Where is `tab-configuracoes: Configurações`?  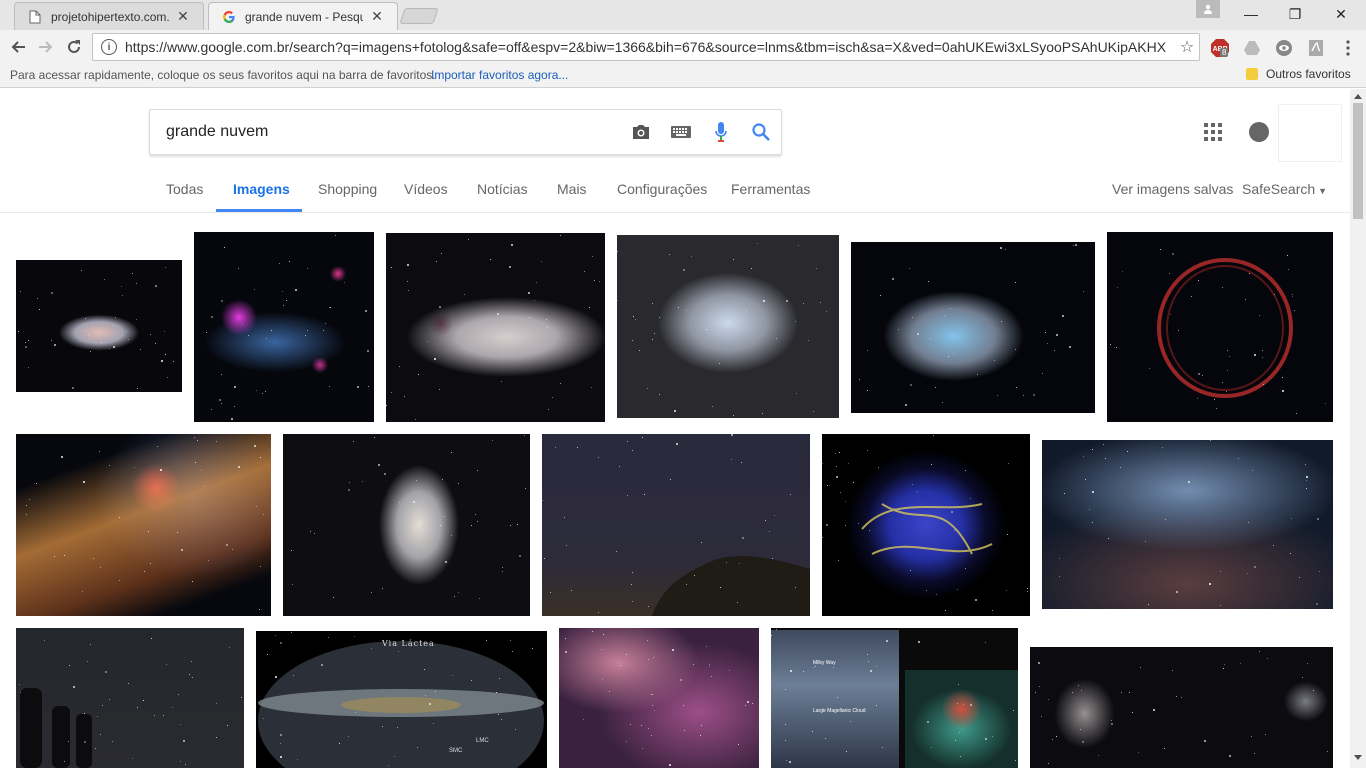 tab-configuracoes: Configurações is located at coordinates (662, 189).